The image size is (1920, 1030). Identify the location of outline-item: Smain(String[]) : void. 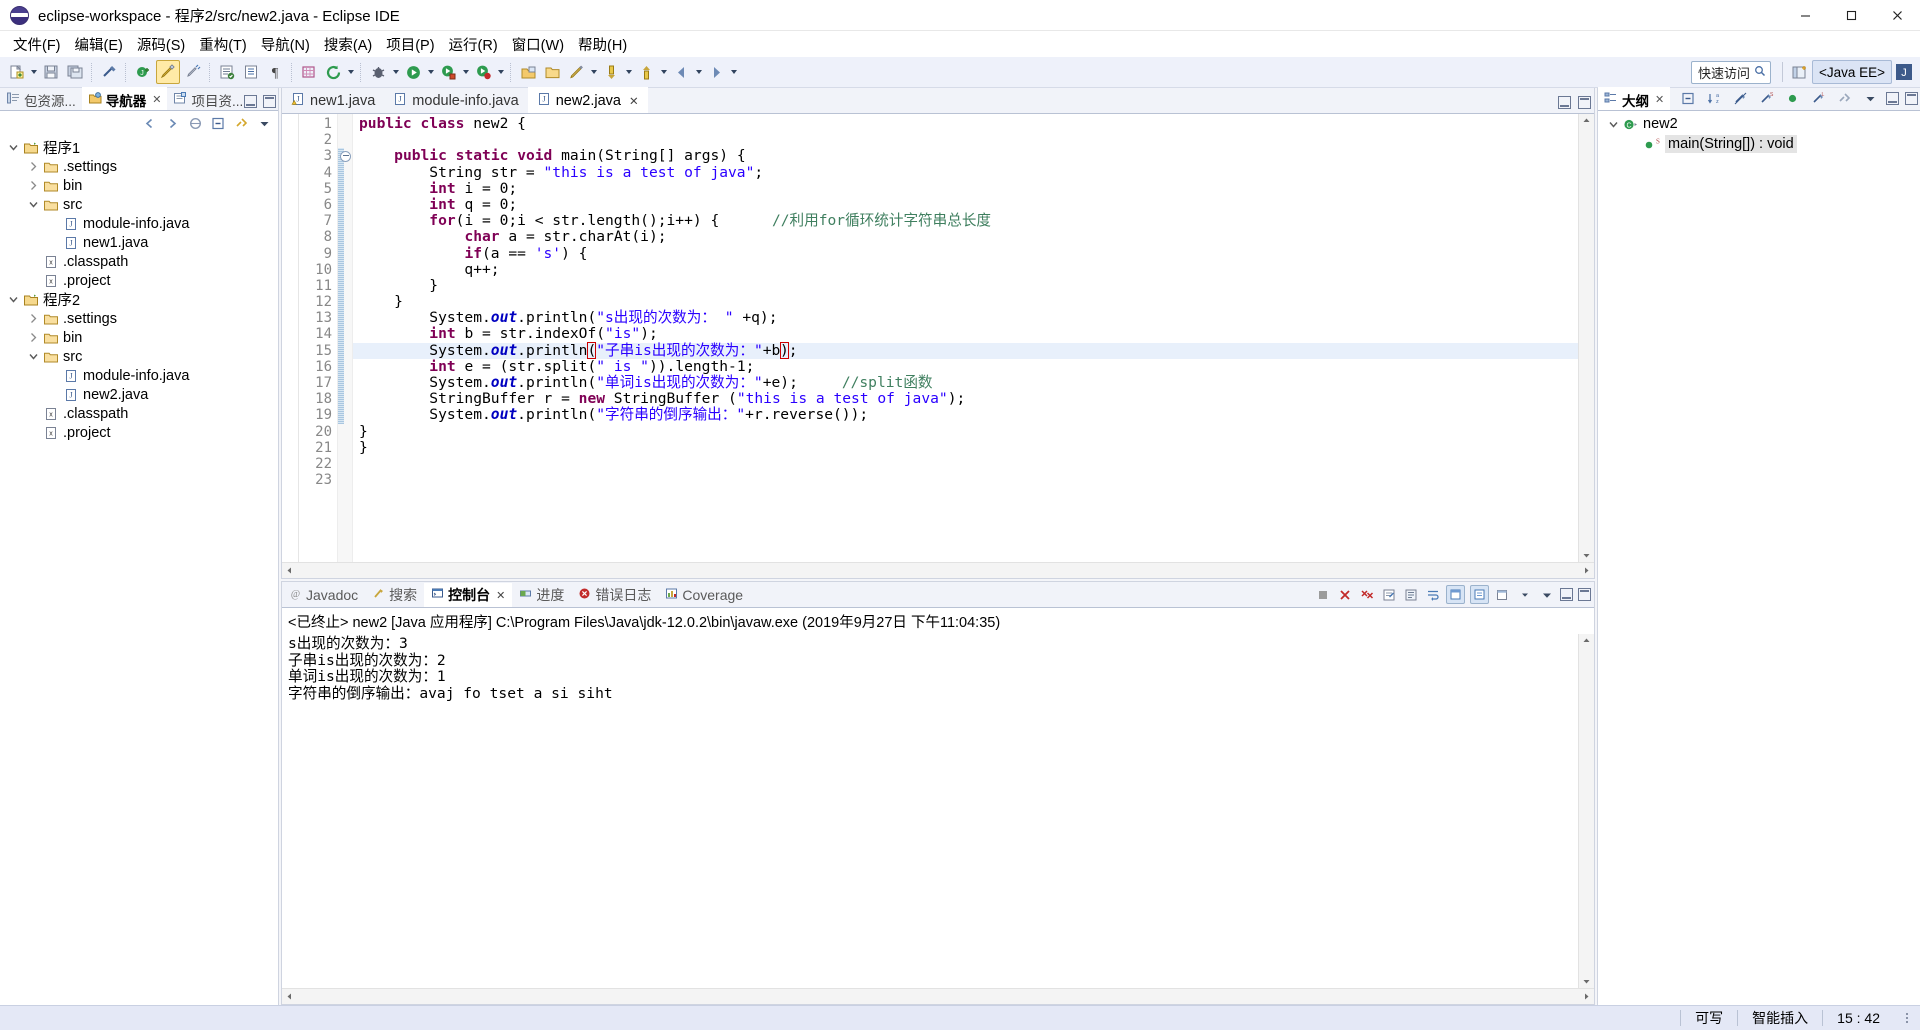
(1759, 144).